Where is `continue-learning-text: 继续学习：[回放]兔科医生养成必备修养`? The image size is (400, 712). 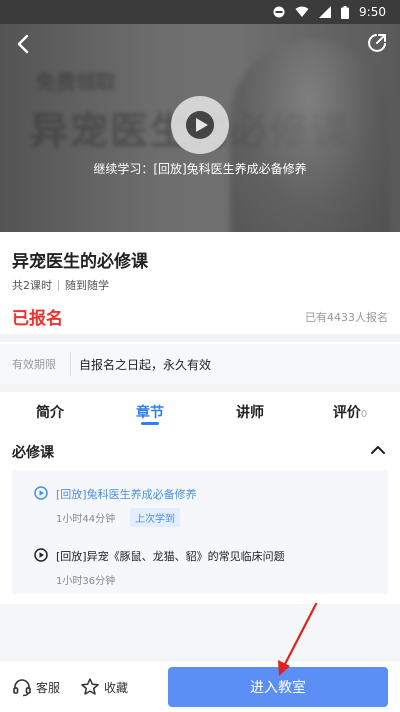
continue-learning-text: 继续学习：[回放]兔科医生养成必备修养 is located at coordinates (200, 169).